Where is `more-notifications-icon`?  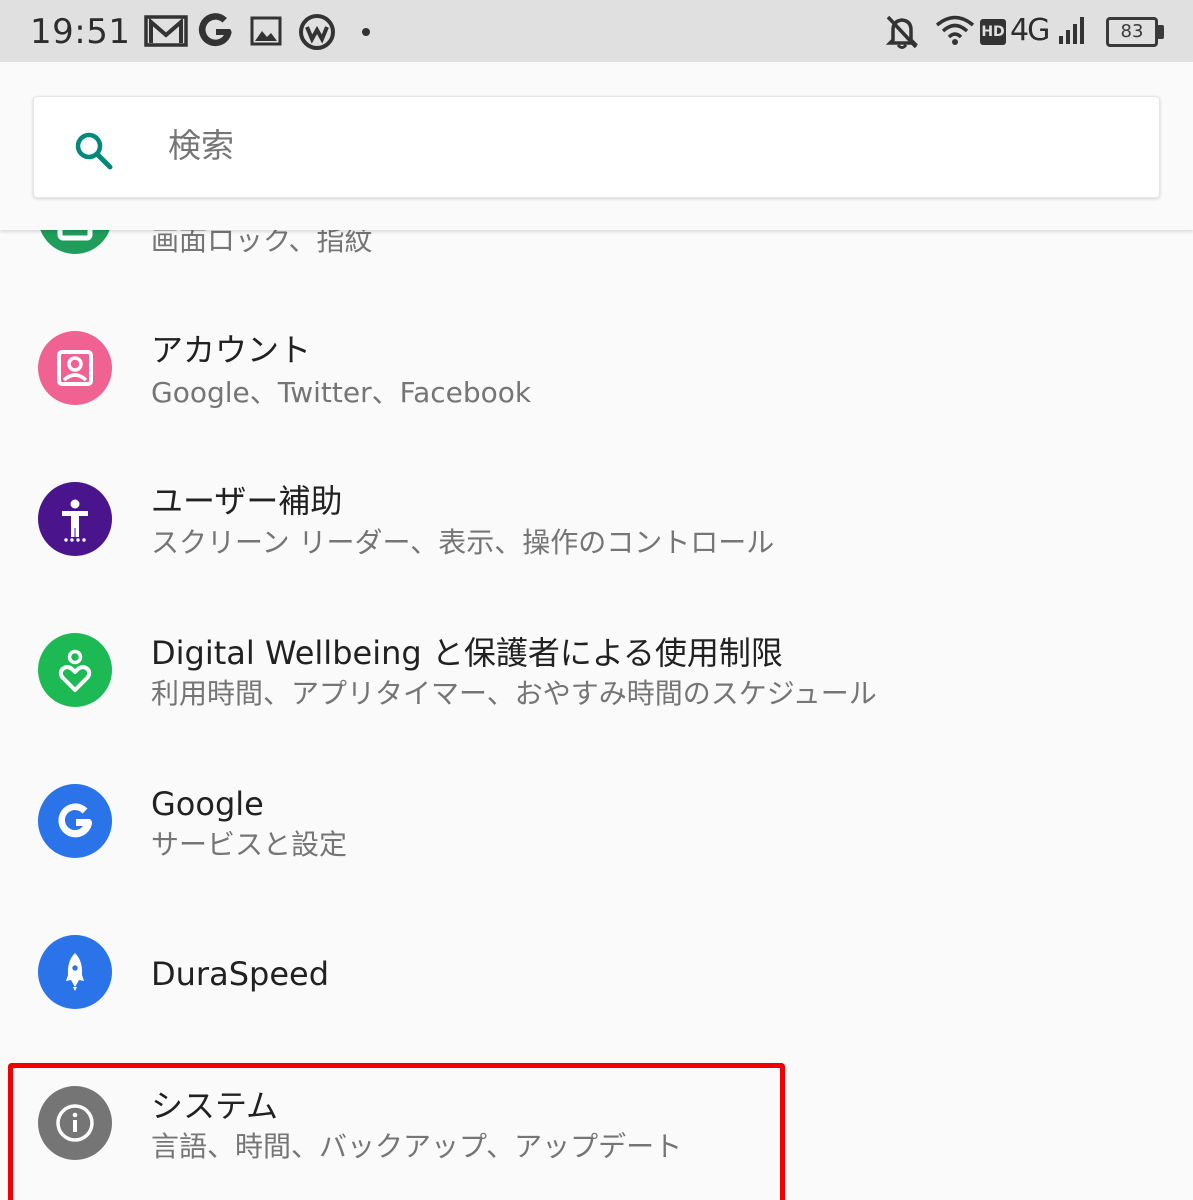 more-notifications-icon is located at coordinates (366, 32).